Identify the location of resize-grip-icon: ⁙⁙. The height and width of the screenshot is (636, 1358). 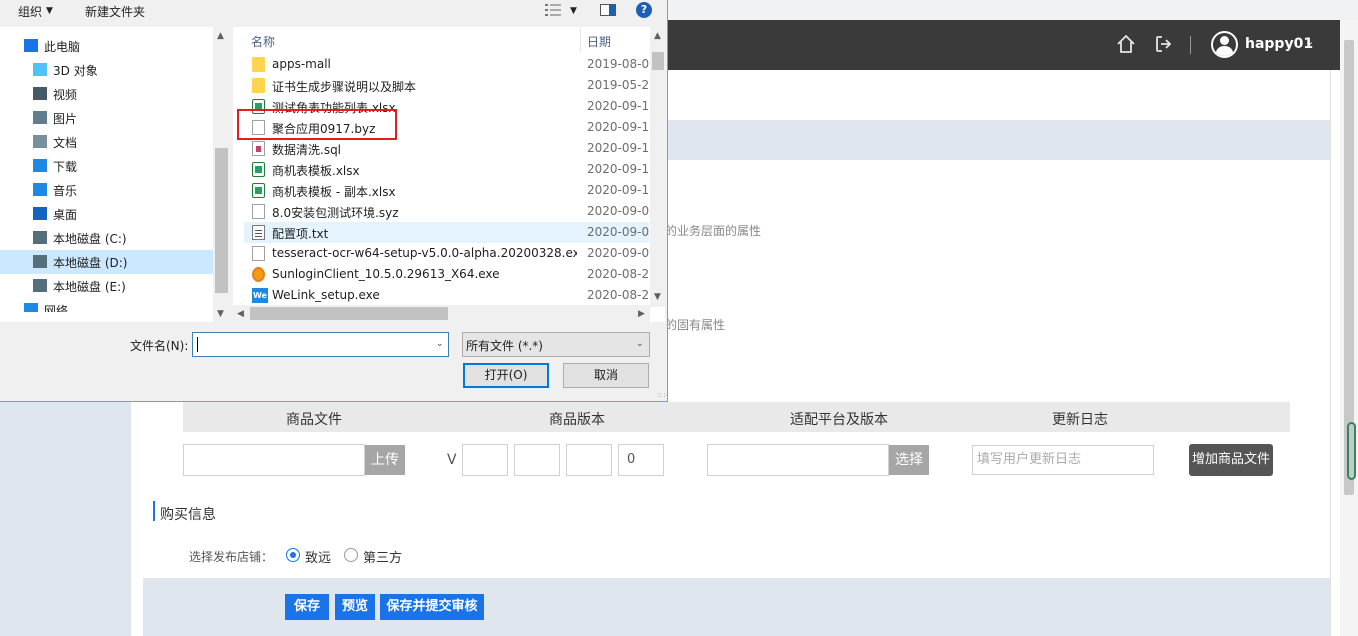
(662, 395).